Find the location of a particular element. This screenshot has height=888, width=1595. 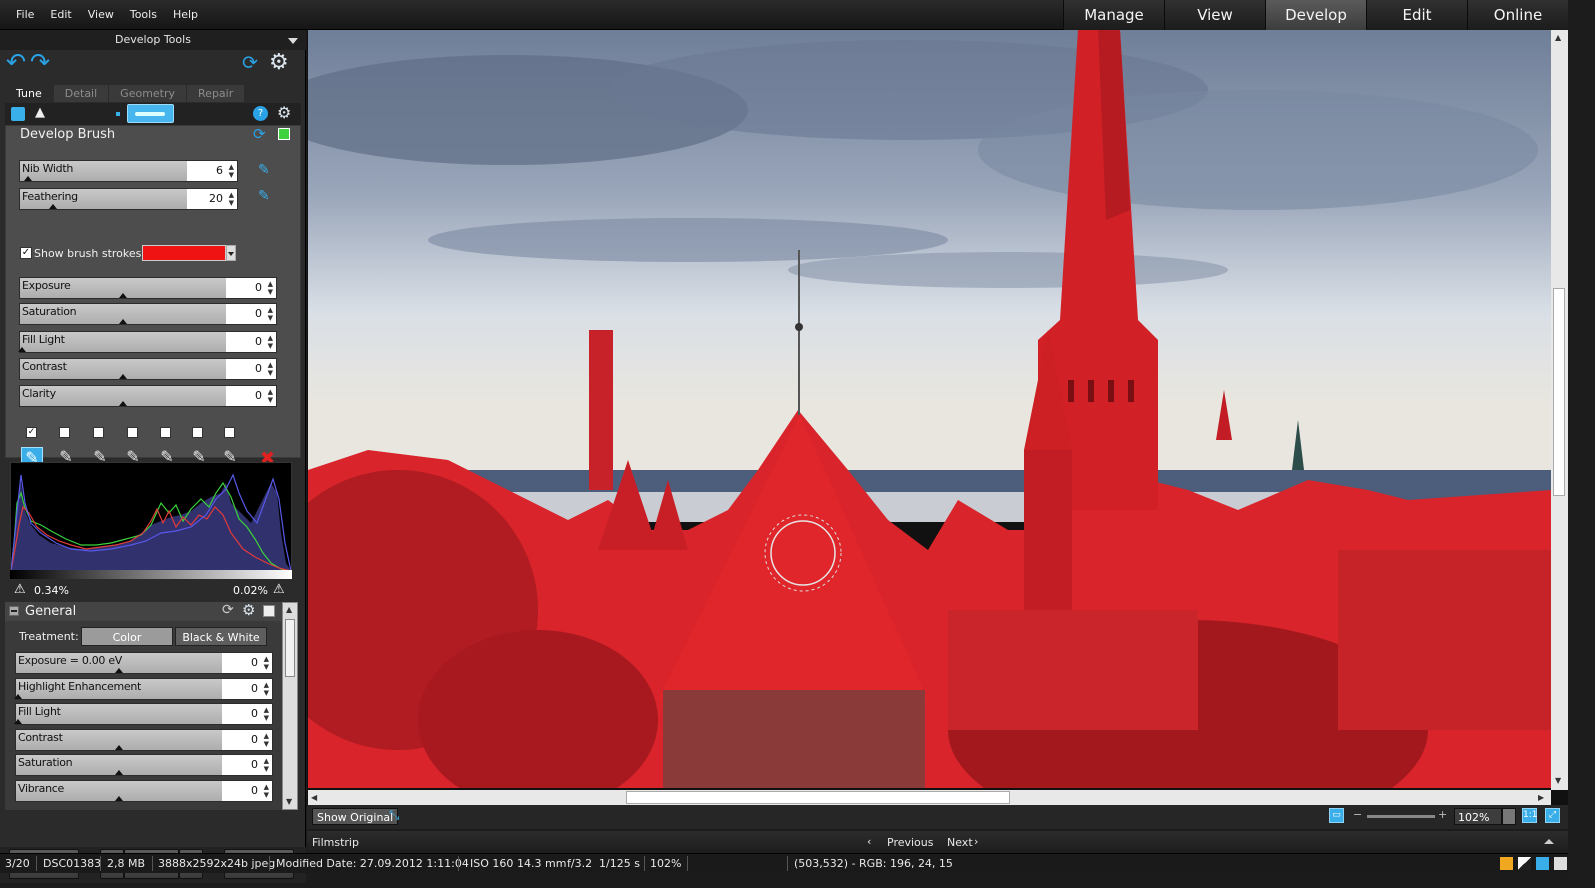

tab-repair: Repair is located at coordinates (216, 93).